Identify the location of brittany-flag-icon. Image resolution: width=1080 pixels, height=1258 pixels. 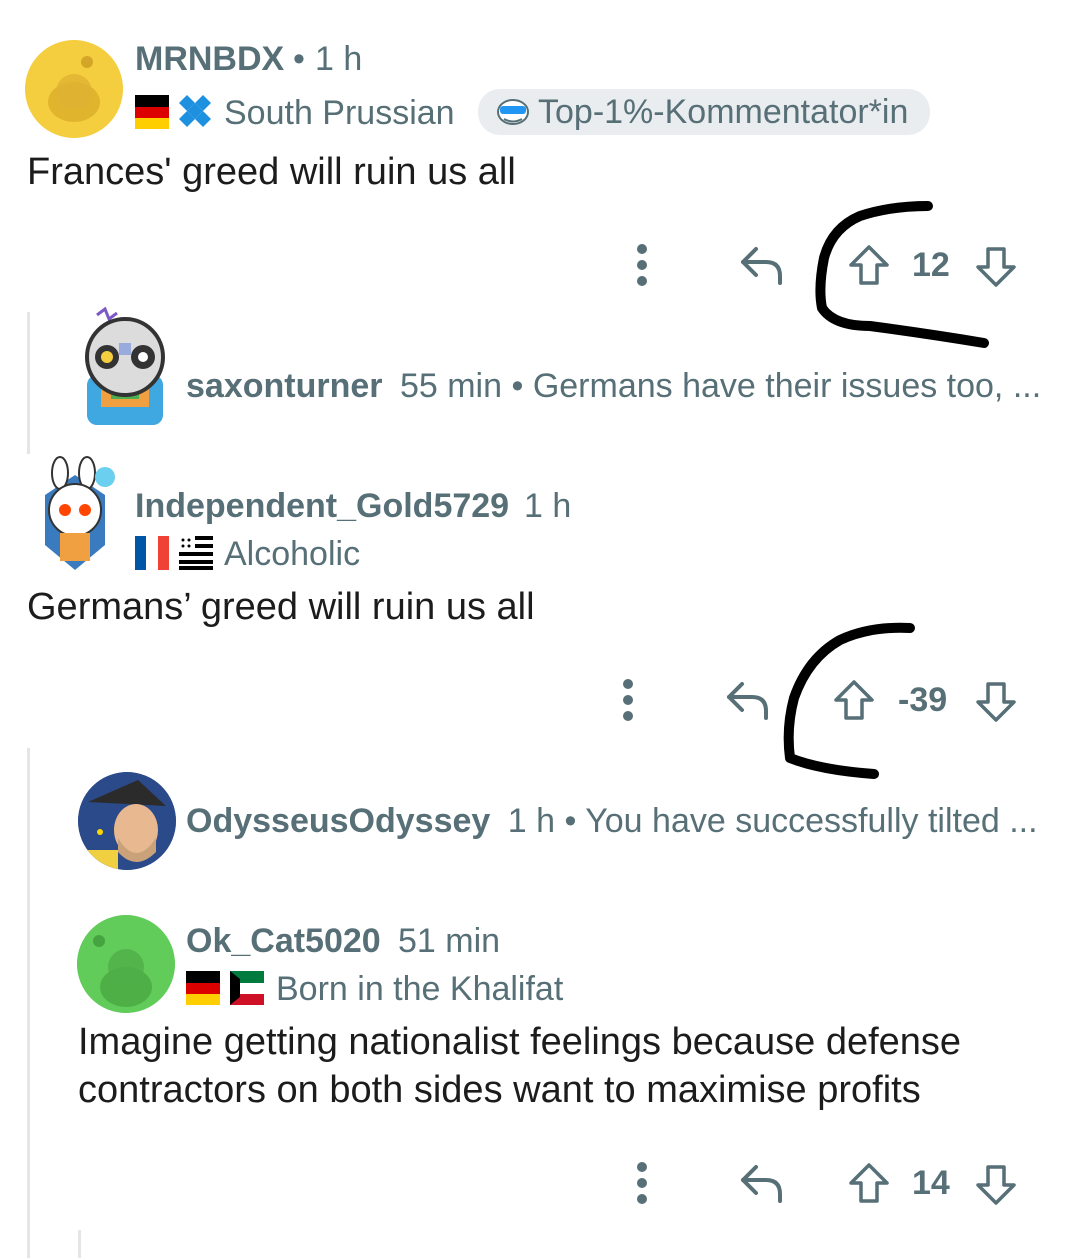
(196, 553).